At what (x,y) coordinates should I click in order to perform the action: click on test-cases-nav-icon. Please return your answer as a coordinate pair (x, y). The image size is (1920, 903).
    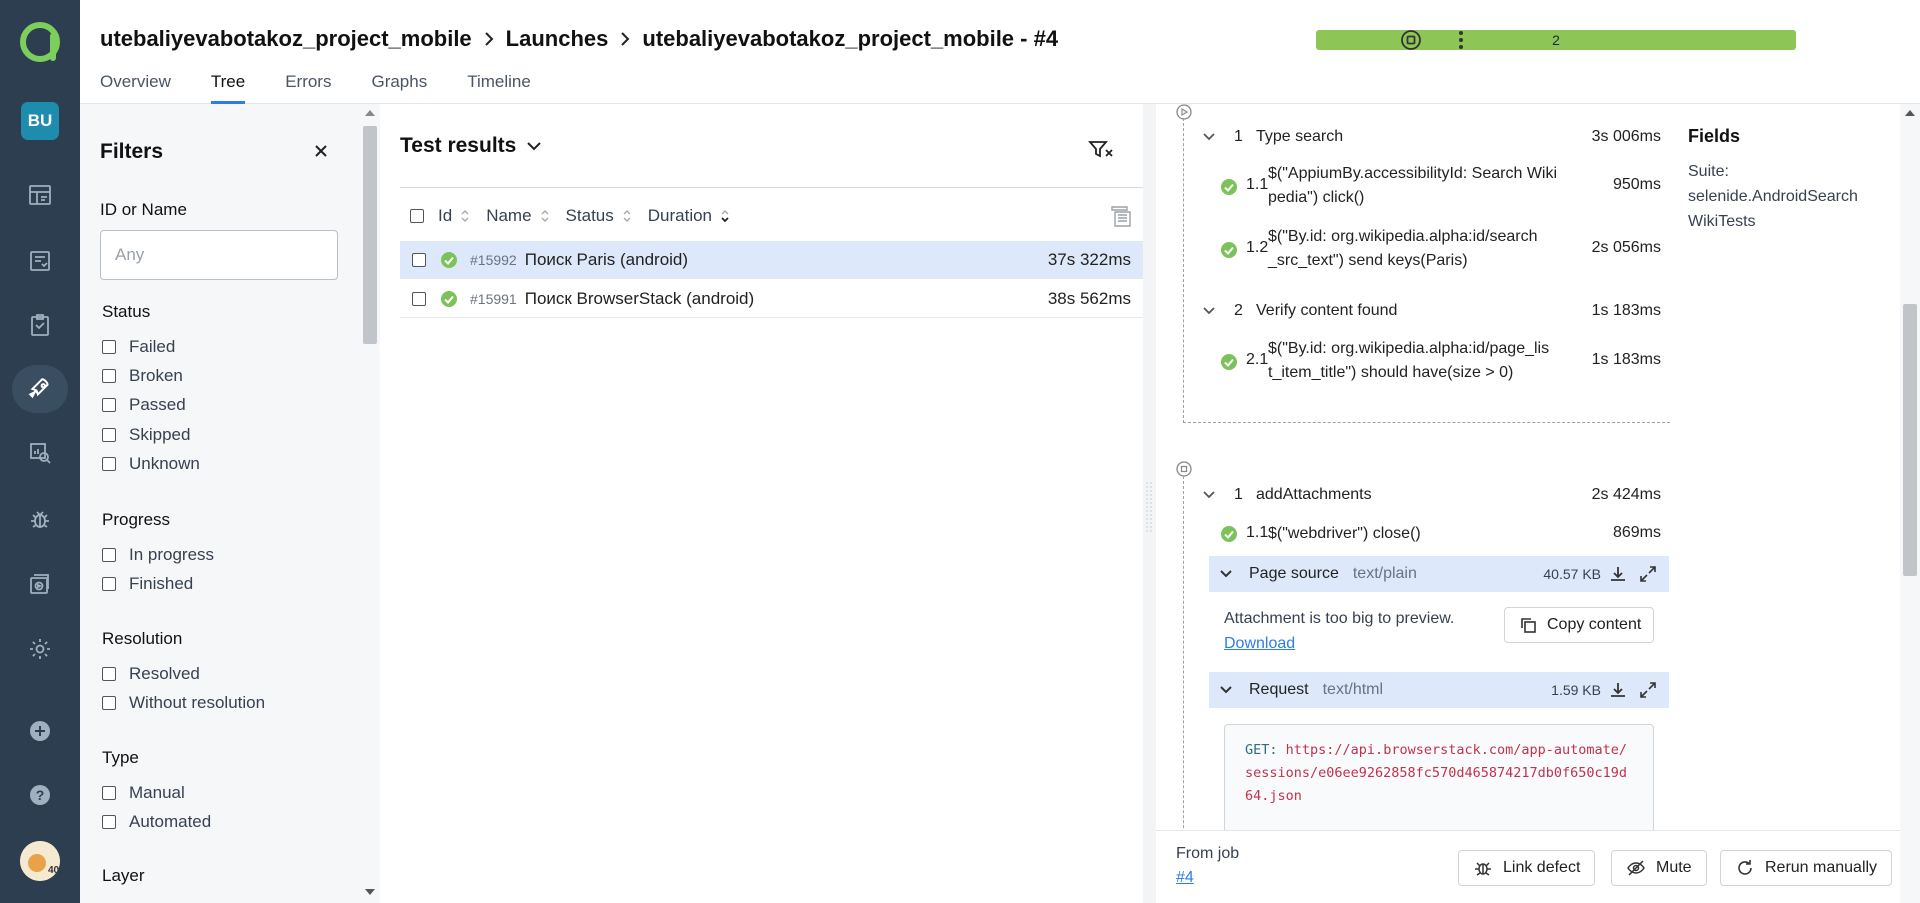
    Looking at the image, I should click on (40, 261).